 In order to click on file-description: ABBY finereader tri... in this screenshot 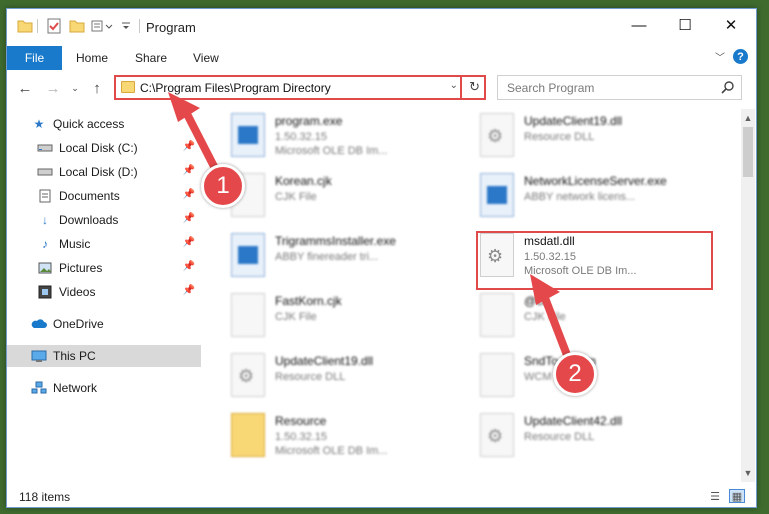, I will do `click(327, 257)`.